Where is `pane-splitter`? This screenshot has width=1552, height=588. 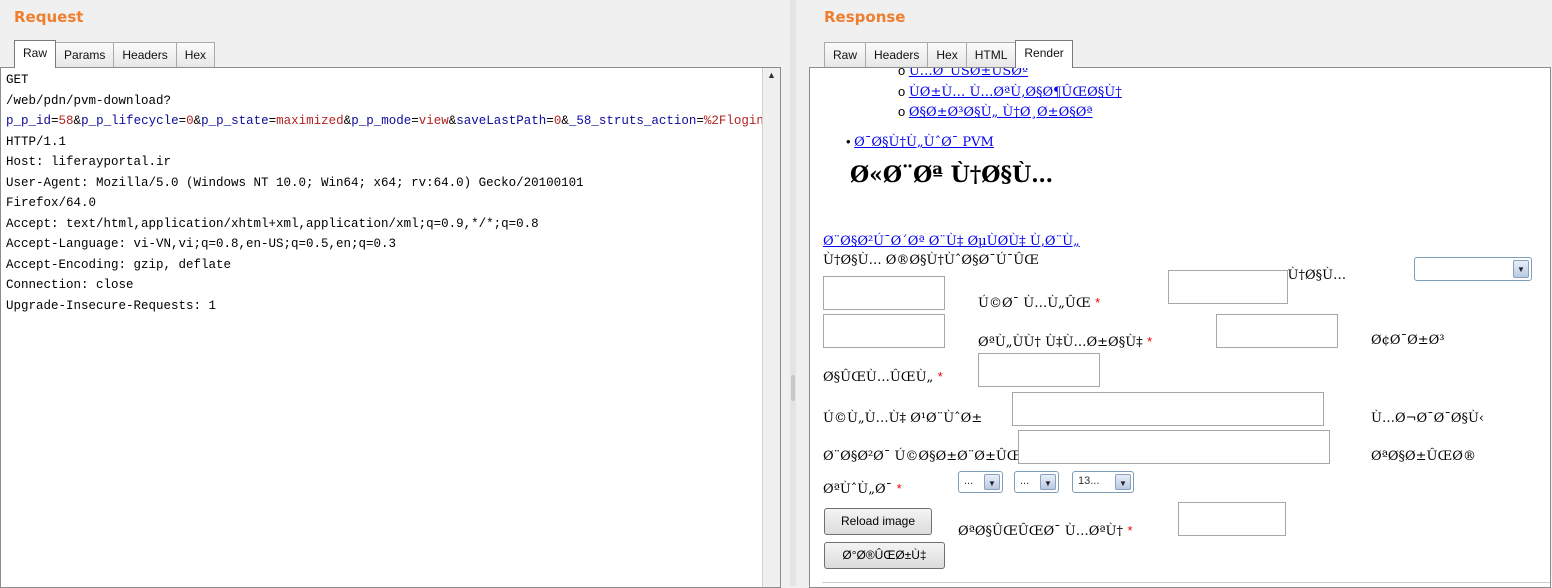
pane-splitter is located at coordinates (793, 293).